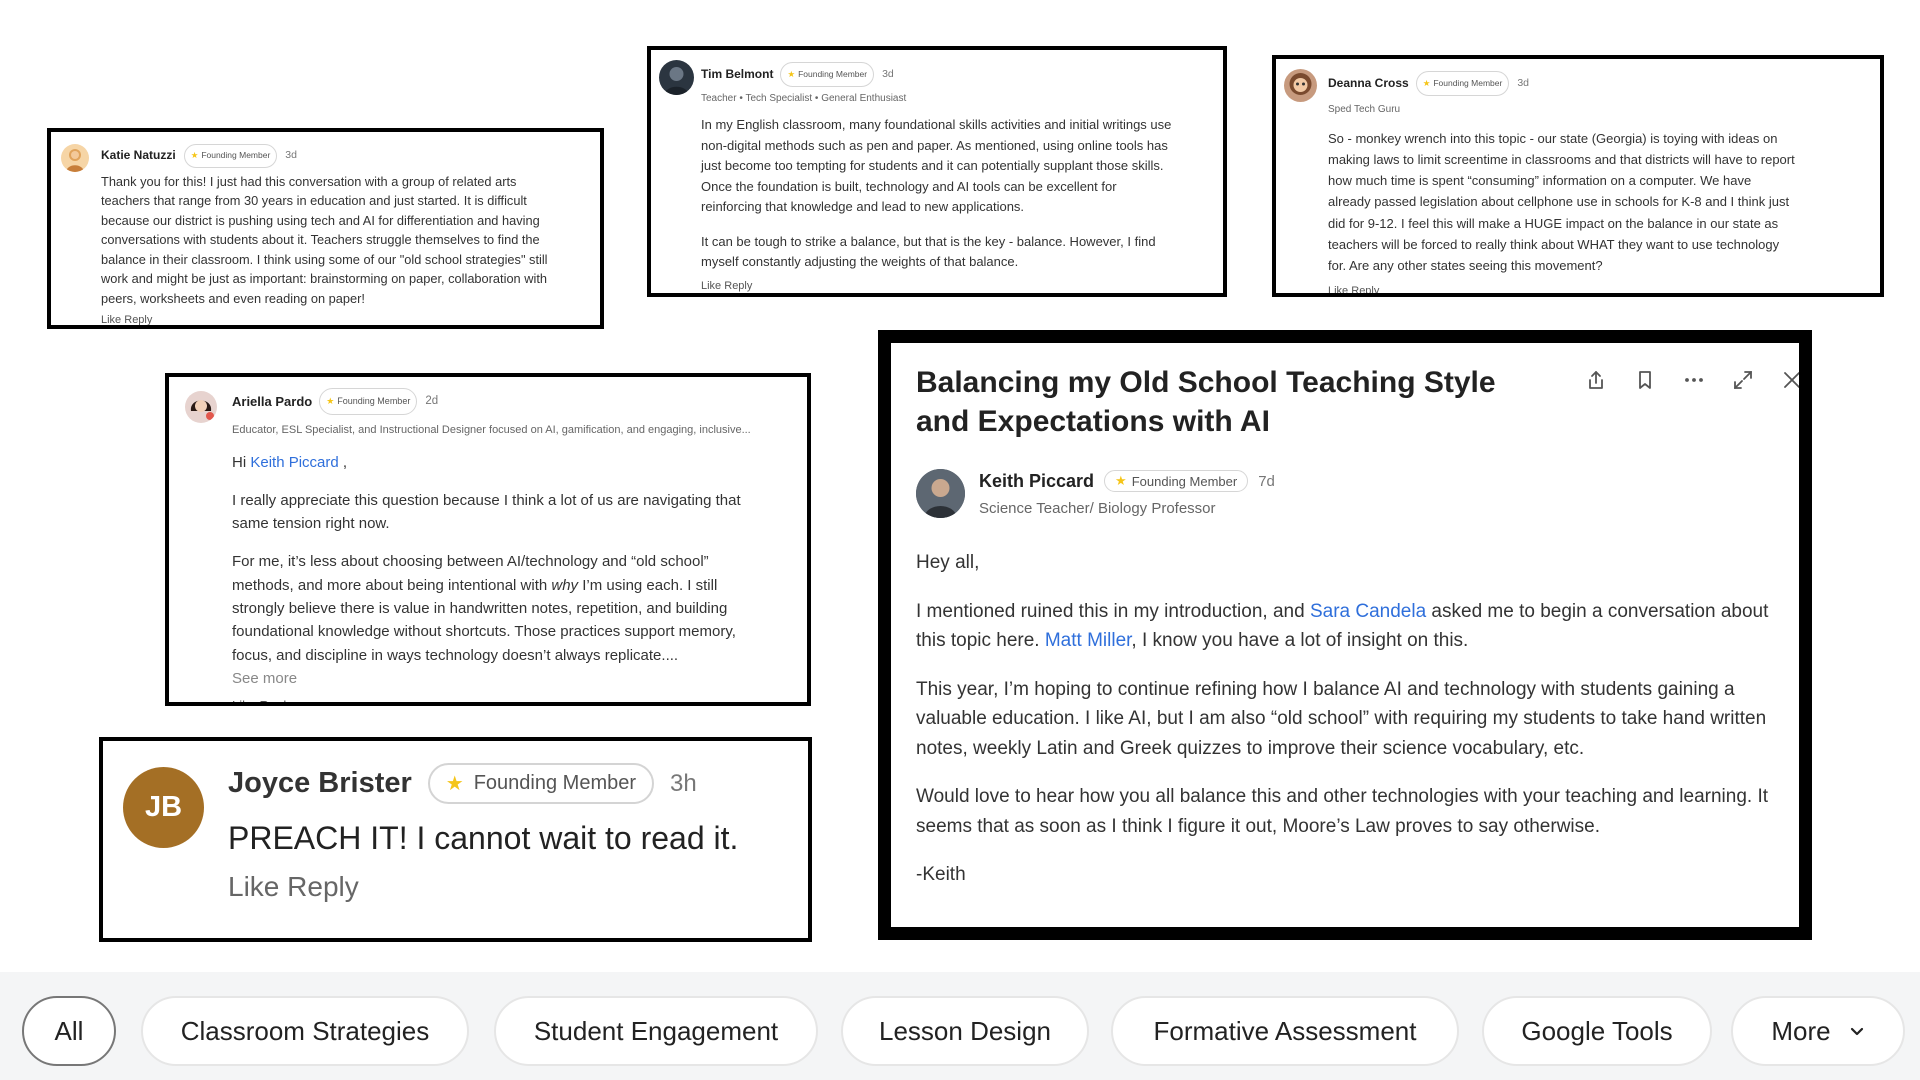 The image size is (1920, 1080). Describe the element at coordinates (656, 1031) in the screenshot. I see `filter-chip-student-engagement: Student Engagement` at that location.